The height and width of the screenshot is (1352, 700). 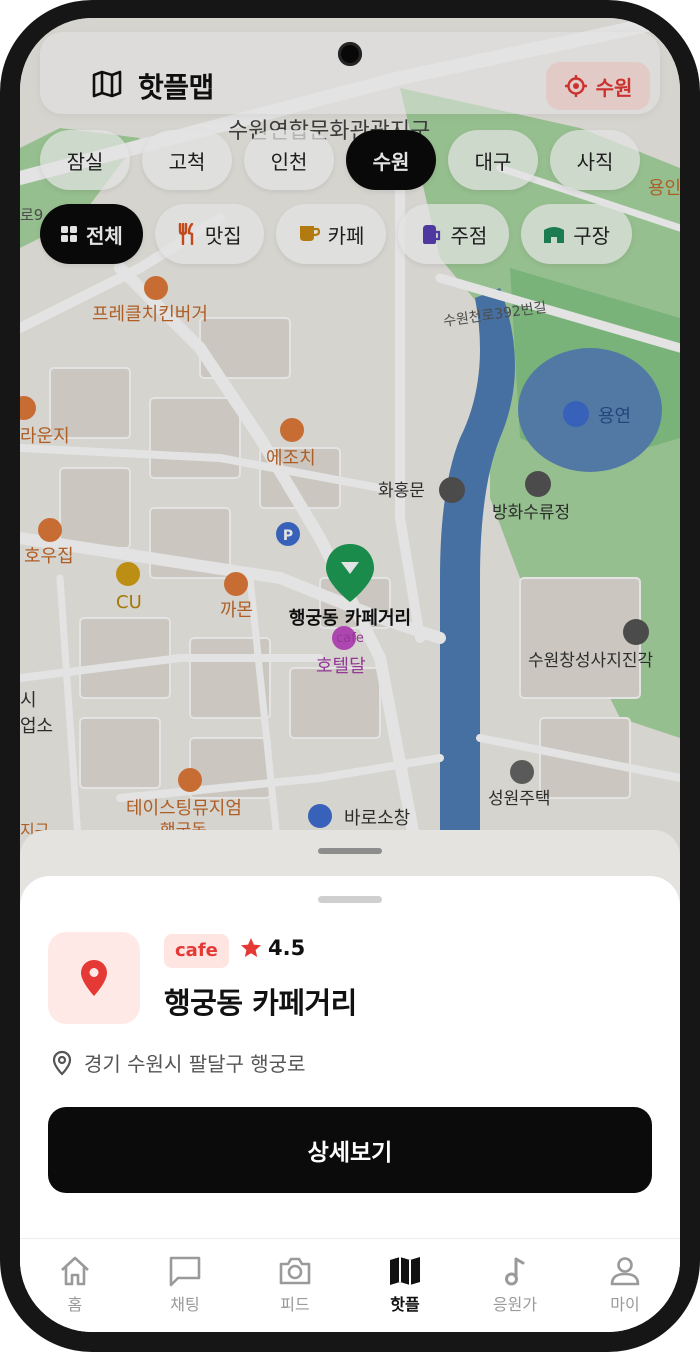 I want to click on star-icon, so click(x=251, y=947).